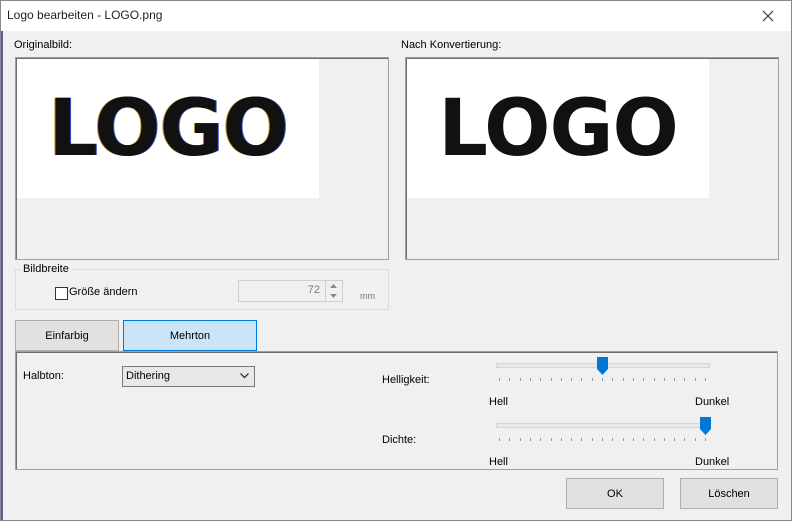  What do you see at coordinates (333, 296) in the screenshot?
I see `spin-down-icon` at bounding box center [333, 296].